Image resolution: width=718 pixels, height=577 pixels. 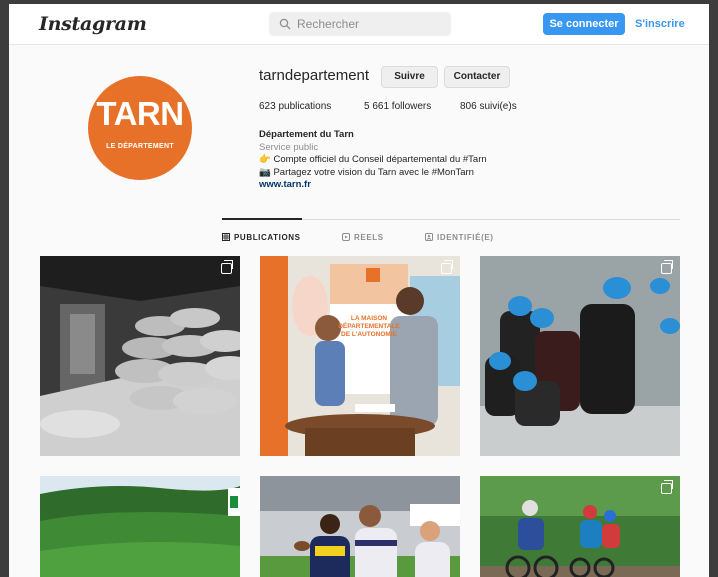 I want to click on profile-username: tarndepartement, so click(x=314, y=75).